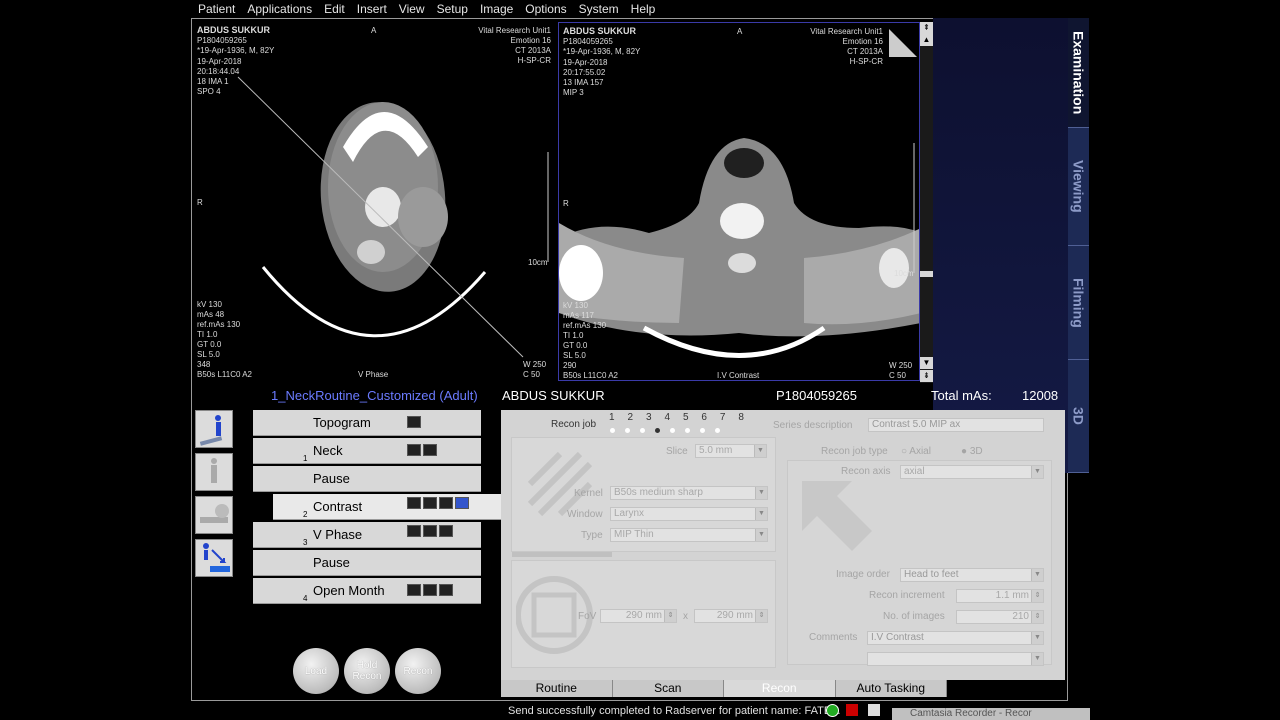  What do you see at coordinates (926, 40) in the screenshot?
I see `scroll-up-button: ▲` at bounding box center [926, 40].